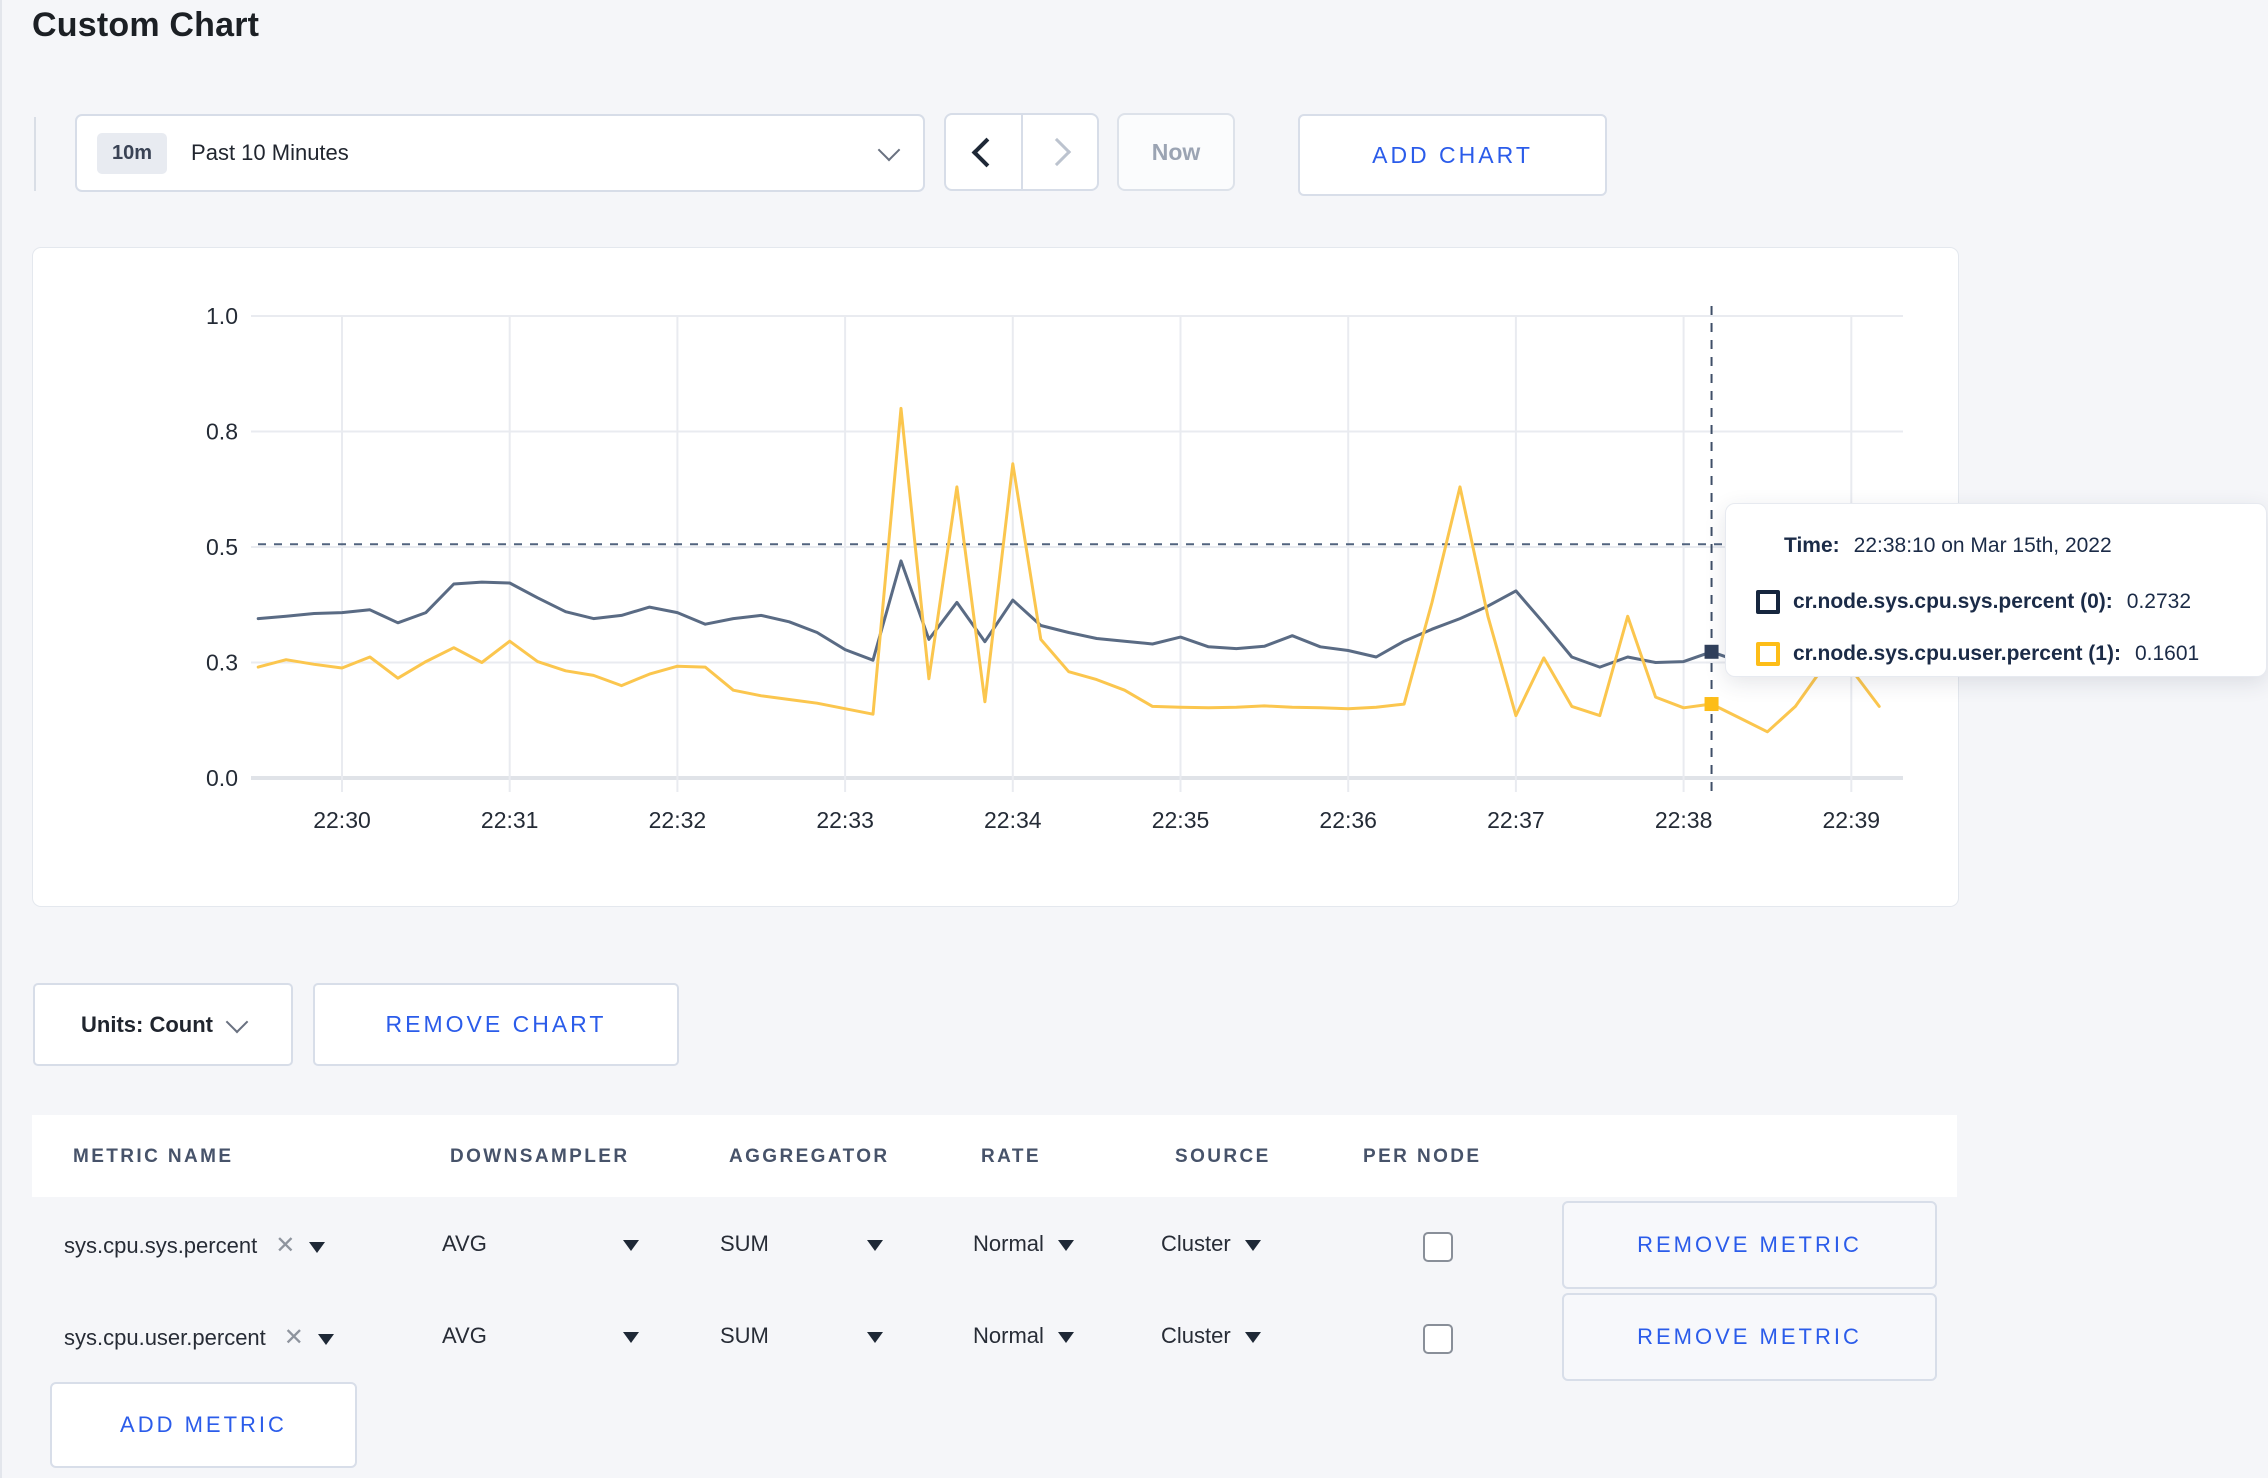  What do you see at coordinates (153, 1156) in the screenshot?
I see `col-header-metric-name: METRIC NAME` at bounding box center [153, 1156].